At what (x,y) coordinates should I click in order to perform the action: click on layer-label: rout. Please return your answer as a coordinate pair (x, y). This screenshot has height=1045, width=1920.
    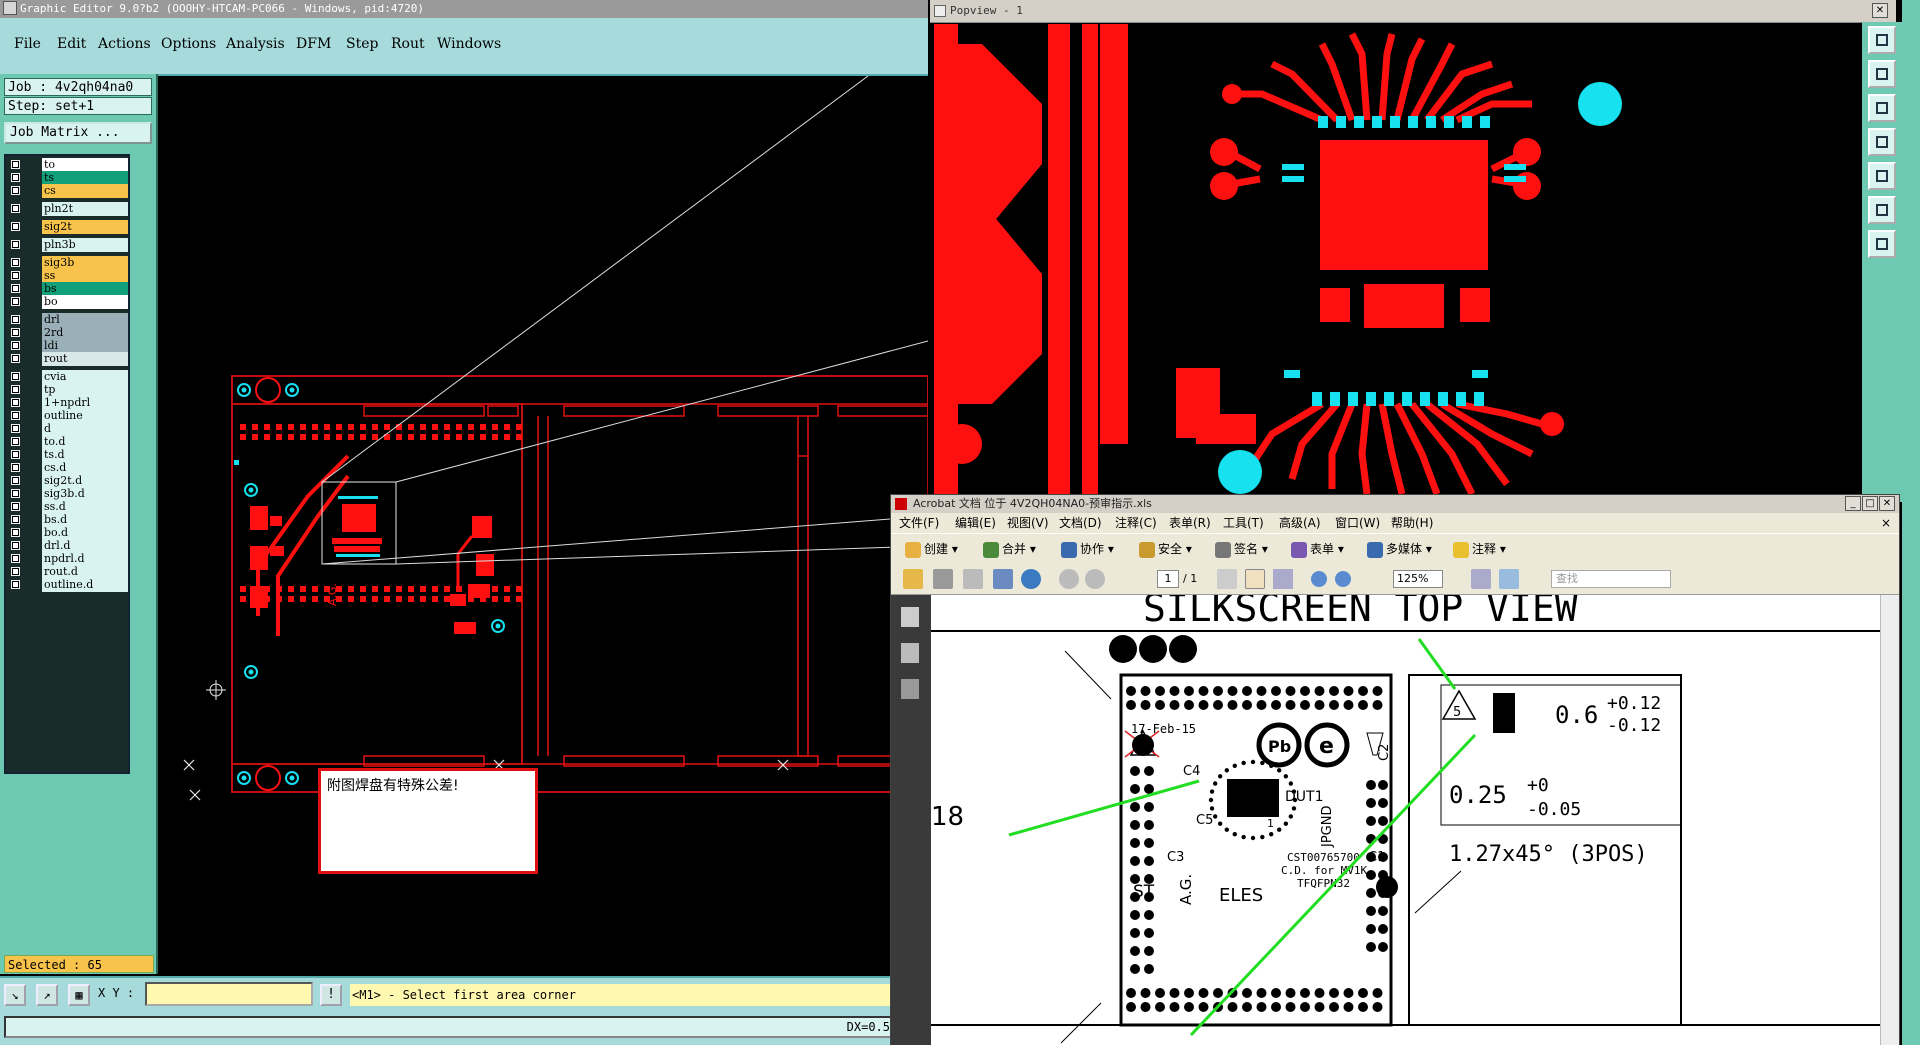
    Looking at the image, I should click on (85, 359).